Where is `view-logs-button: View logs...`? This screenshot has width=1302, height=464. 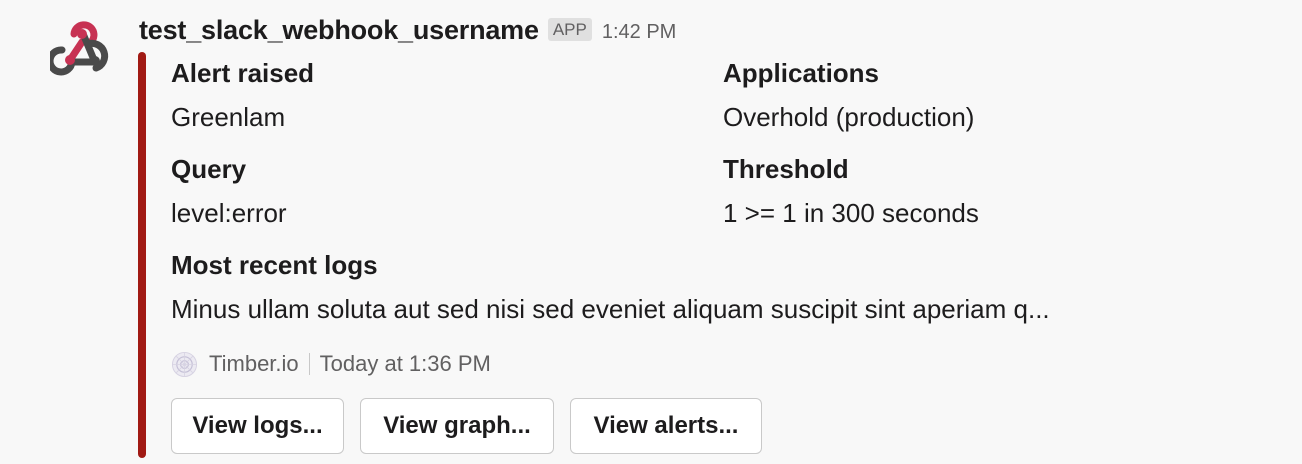
view-logs-button: View logs... is located at coordinates (257, 426).